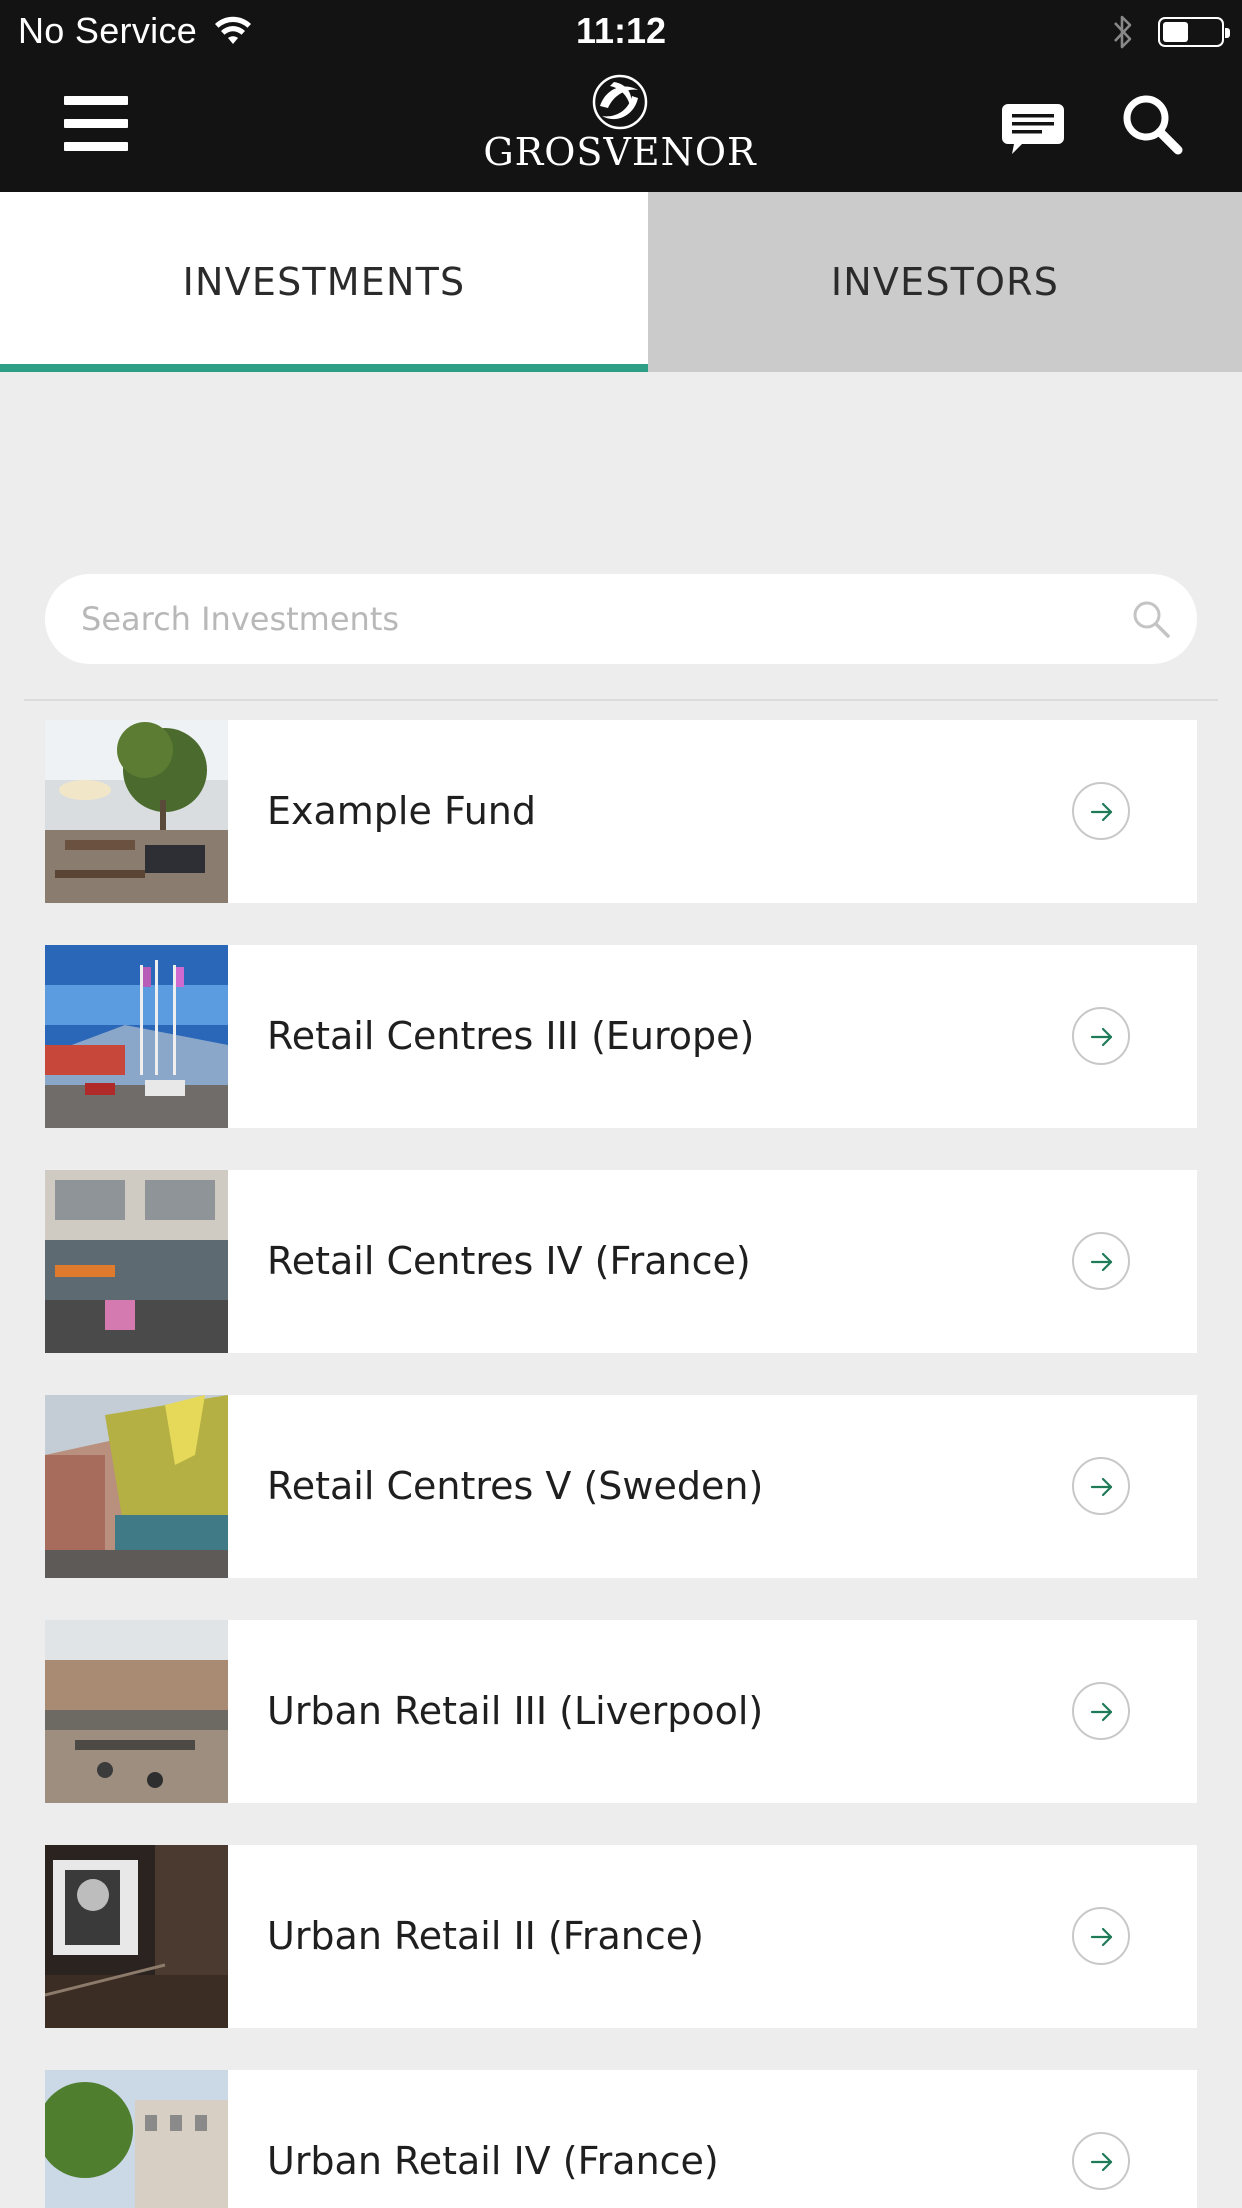 The height and width of the screenshot is (2208, 1242). I want to click on grosvenor-logo: GROSVENOR, so click(620, 127).